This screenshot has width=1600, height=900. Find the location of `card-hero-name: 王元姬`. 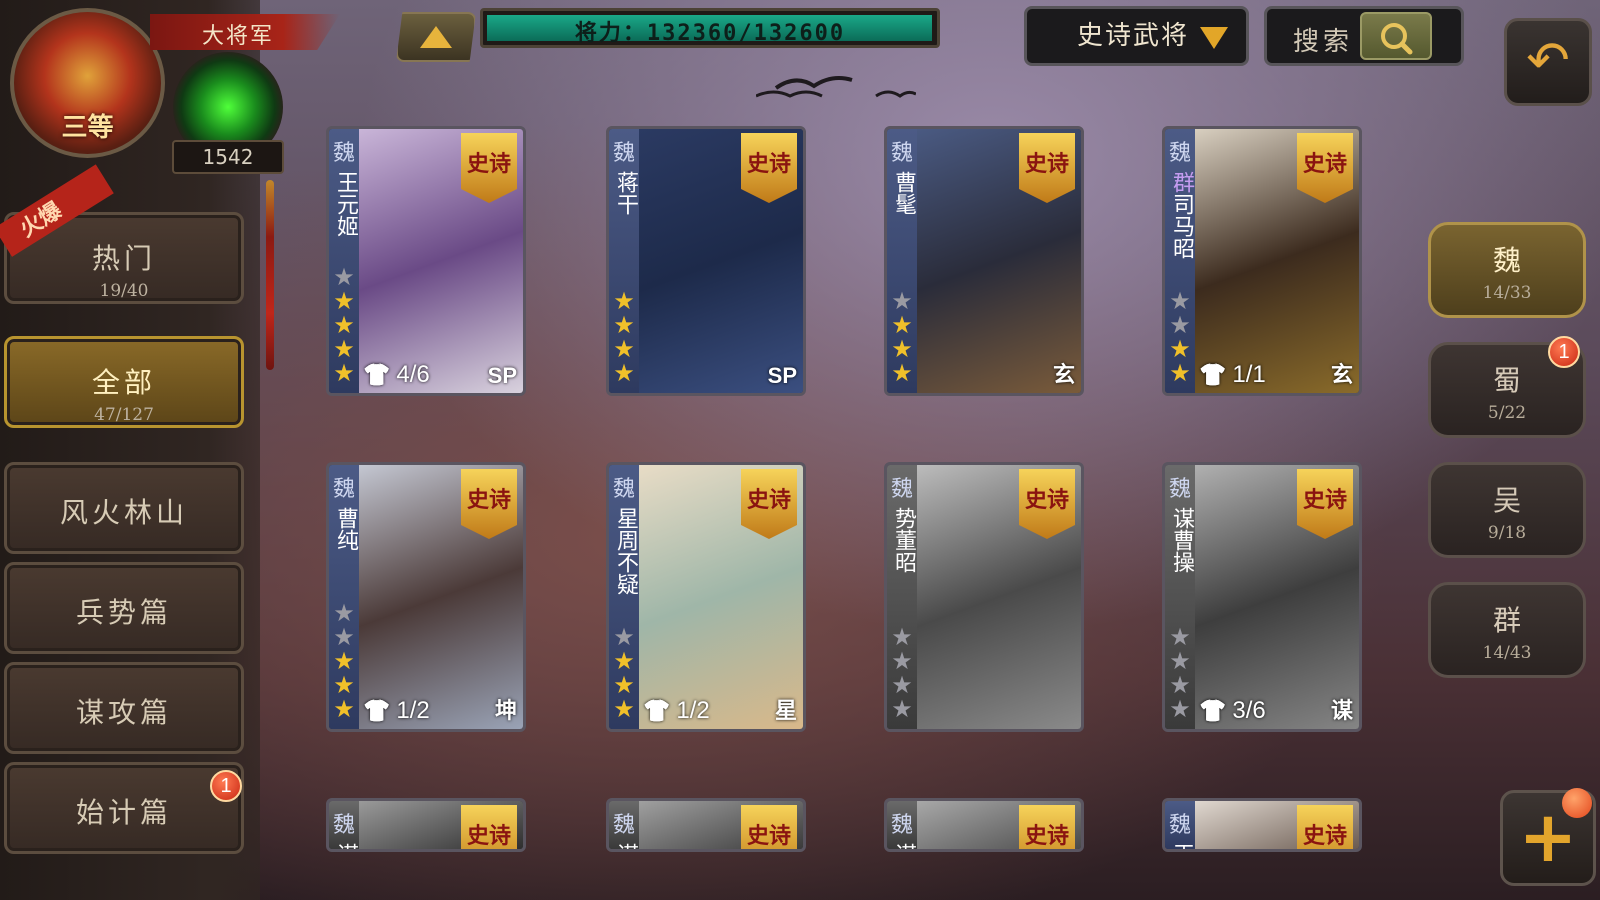

card-hero-name: 王元姬 is located at coordinates (345, 204).